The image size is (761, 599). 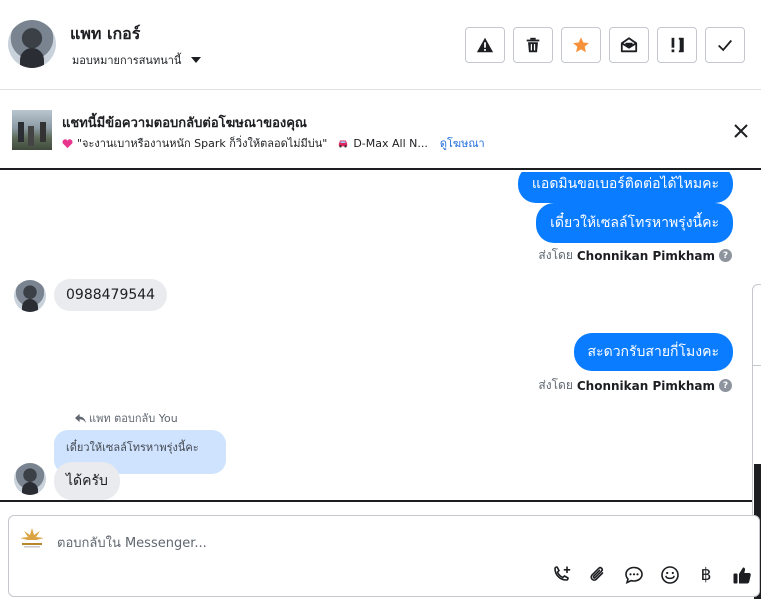 I want to click on reply-indicator: แพท ตอบกลับ You, so click(x=126, y=418).